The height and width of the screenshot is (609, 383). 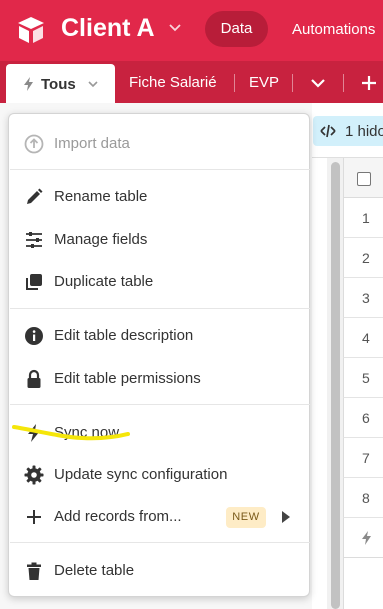 What do you see at coordinates (364, 179) in the screenshot?
I see `select-all-checkbox` at bounding box center [364, 179].